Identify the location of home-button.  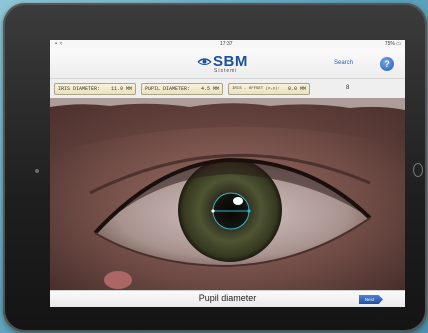
(418, 170).